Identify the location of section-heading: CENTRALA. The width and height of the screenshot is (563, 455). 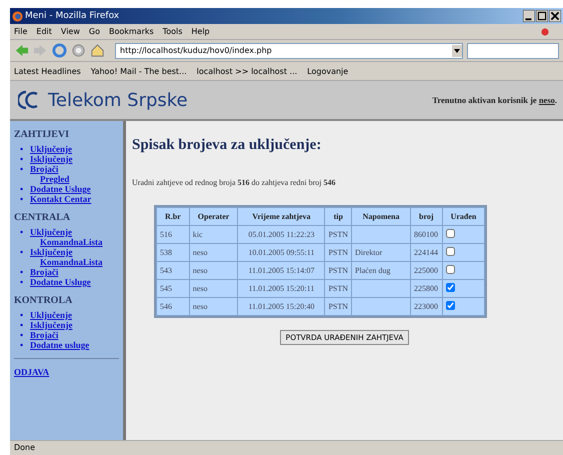
(43, 217).